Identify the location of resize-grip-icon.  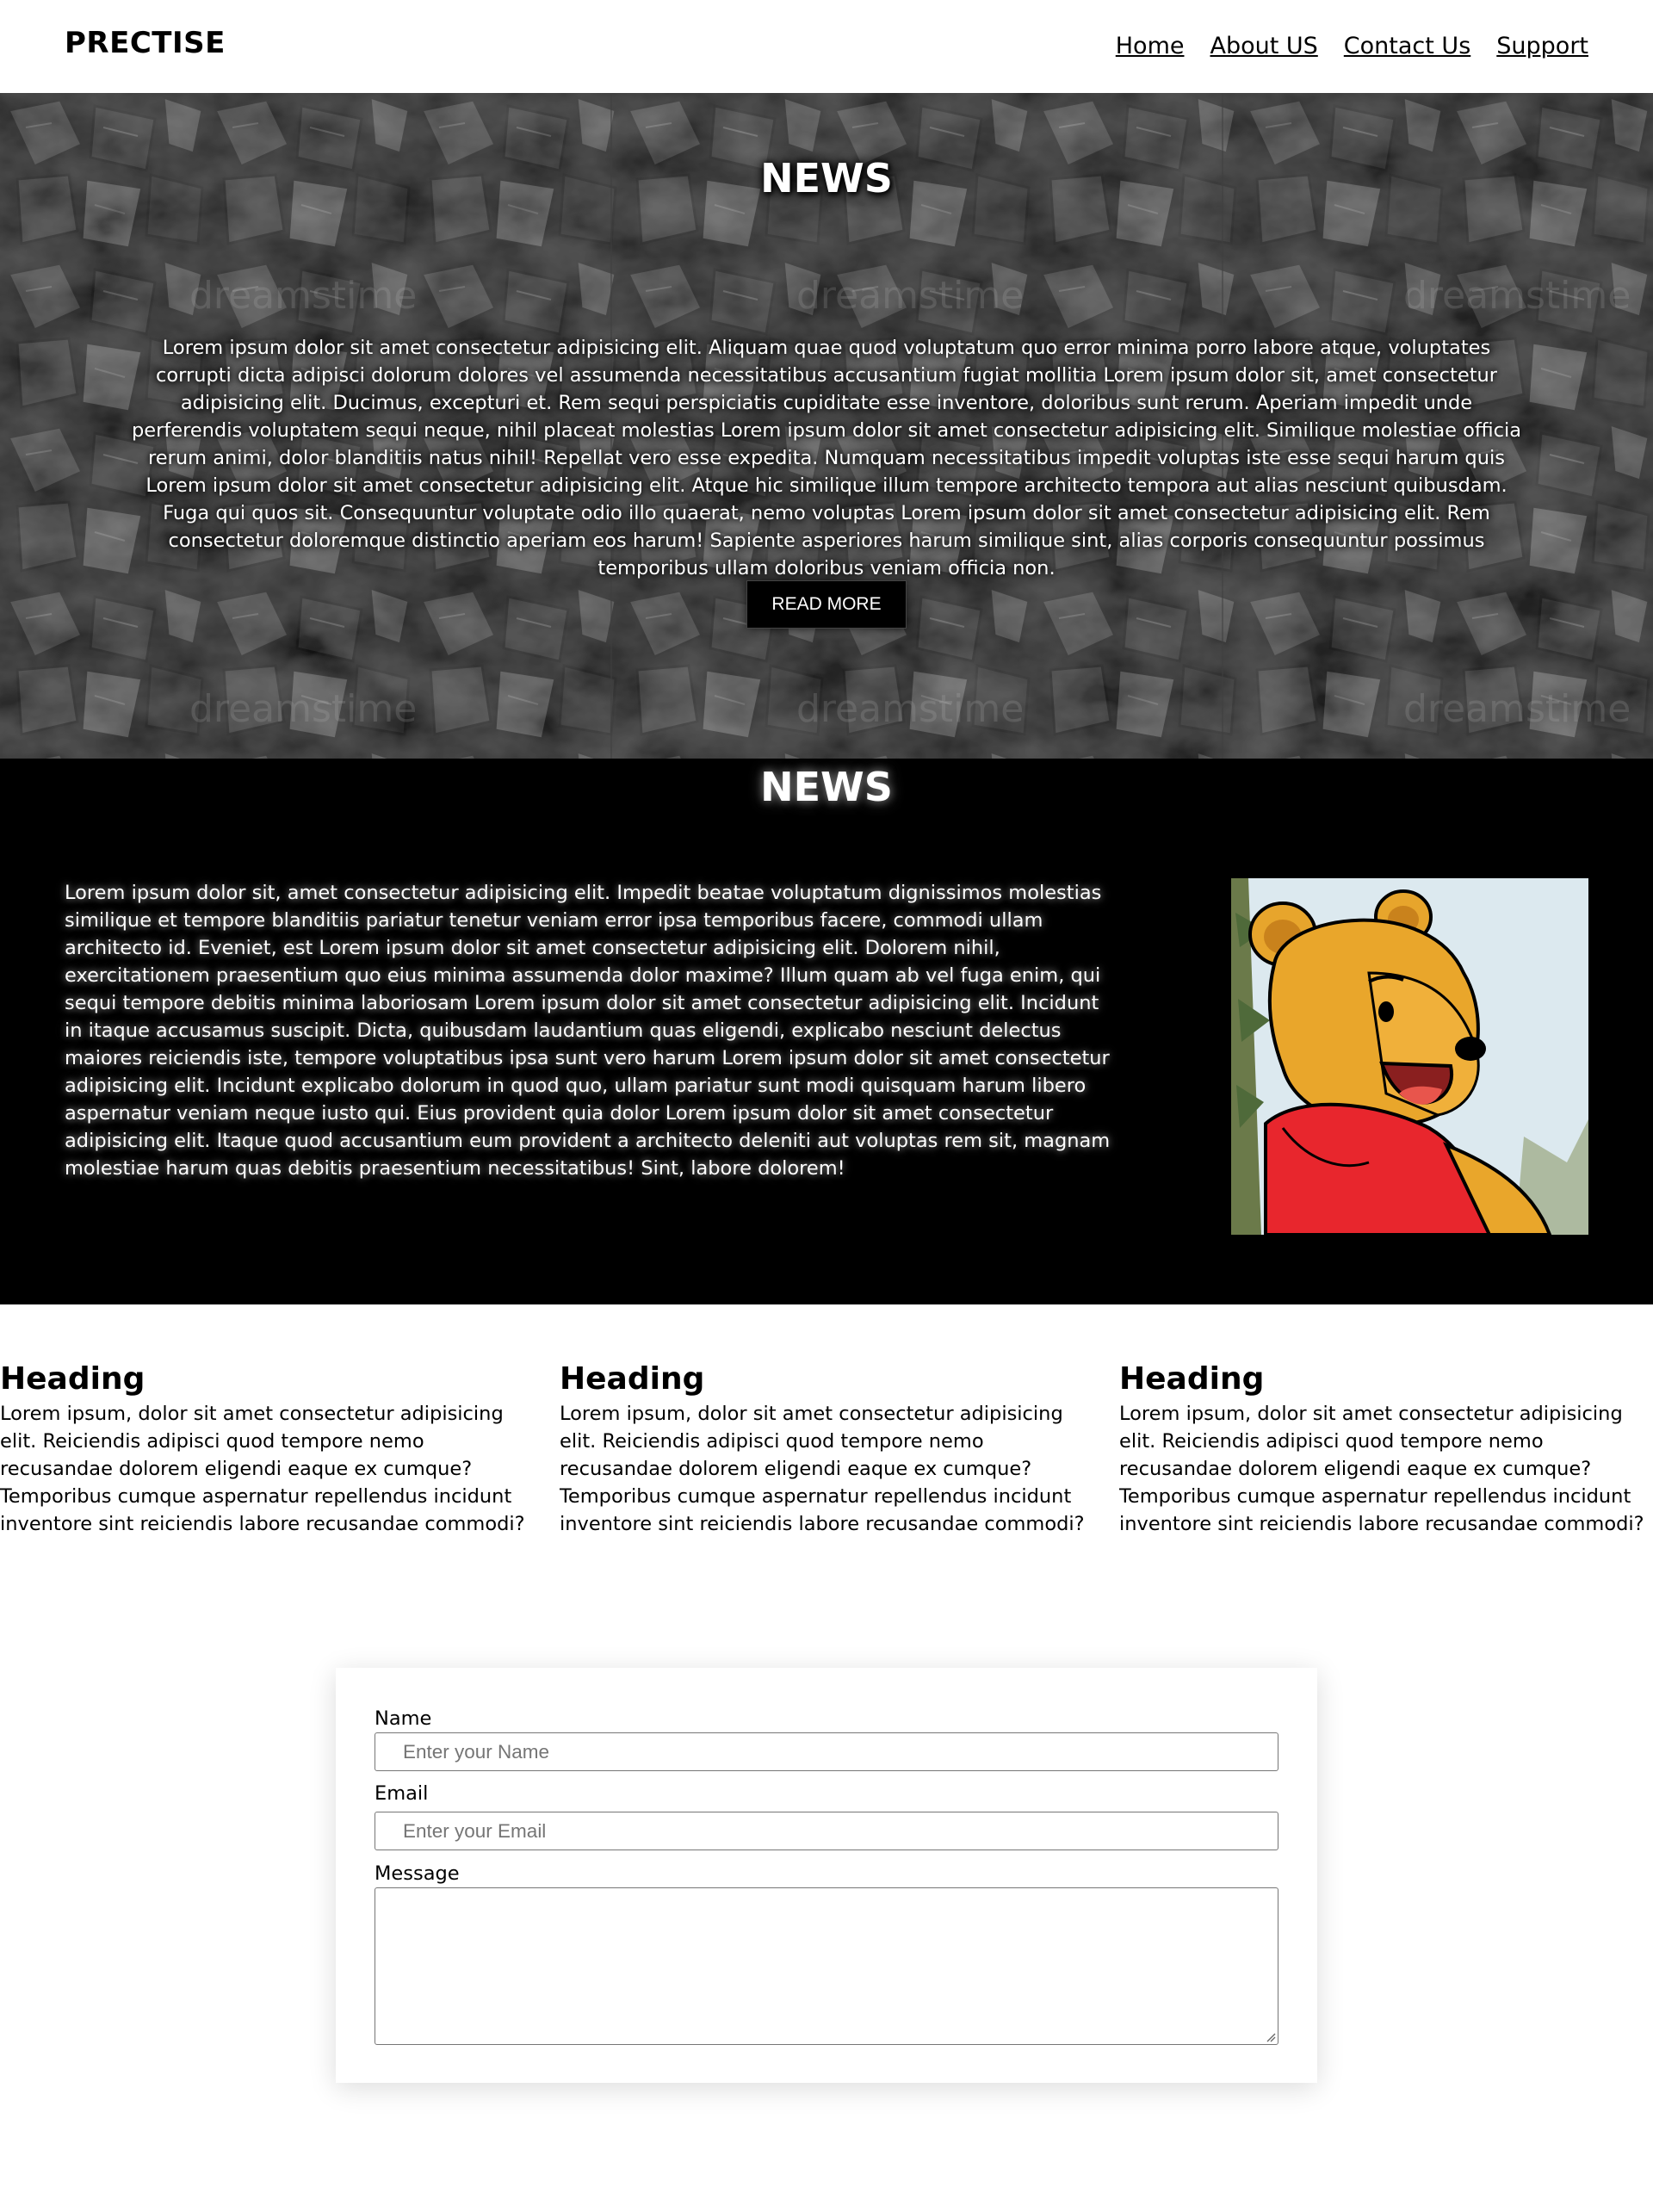
(1271, 2037).